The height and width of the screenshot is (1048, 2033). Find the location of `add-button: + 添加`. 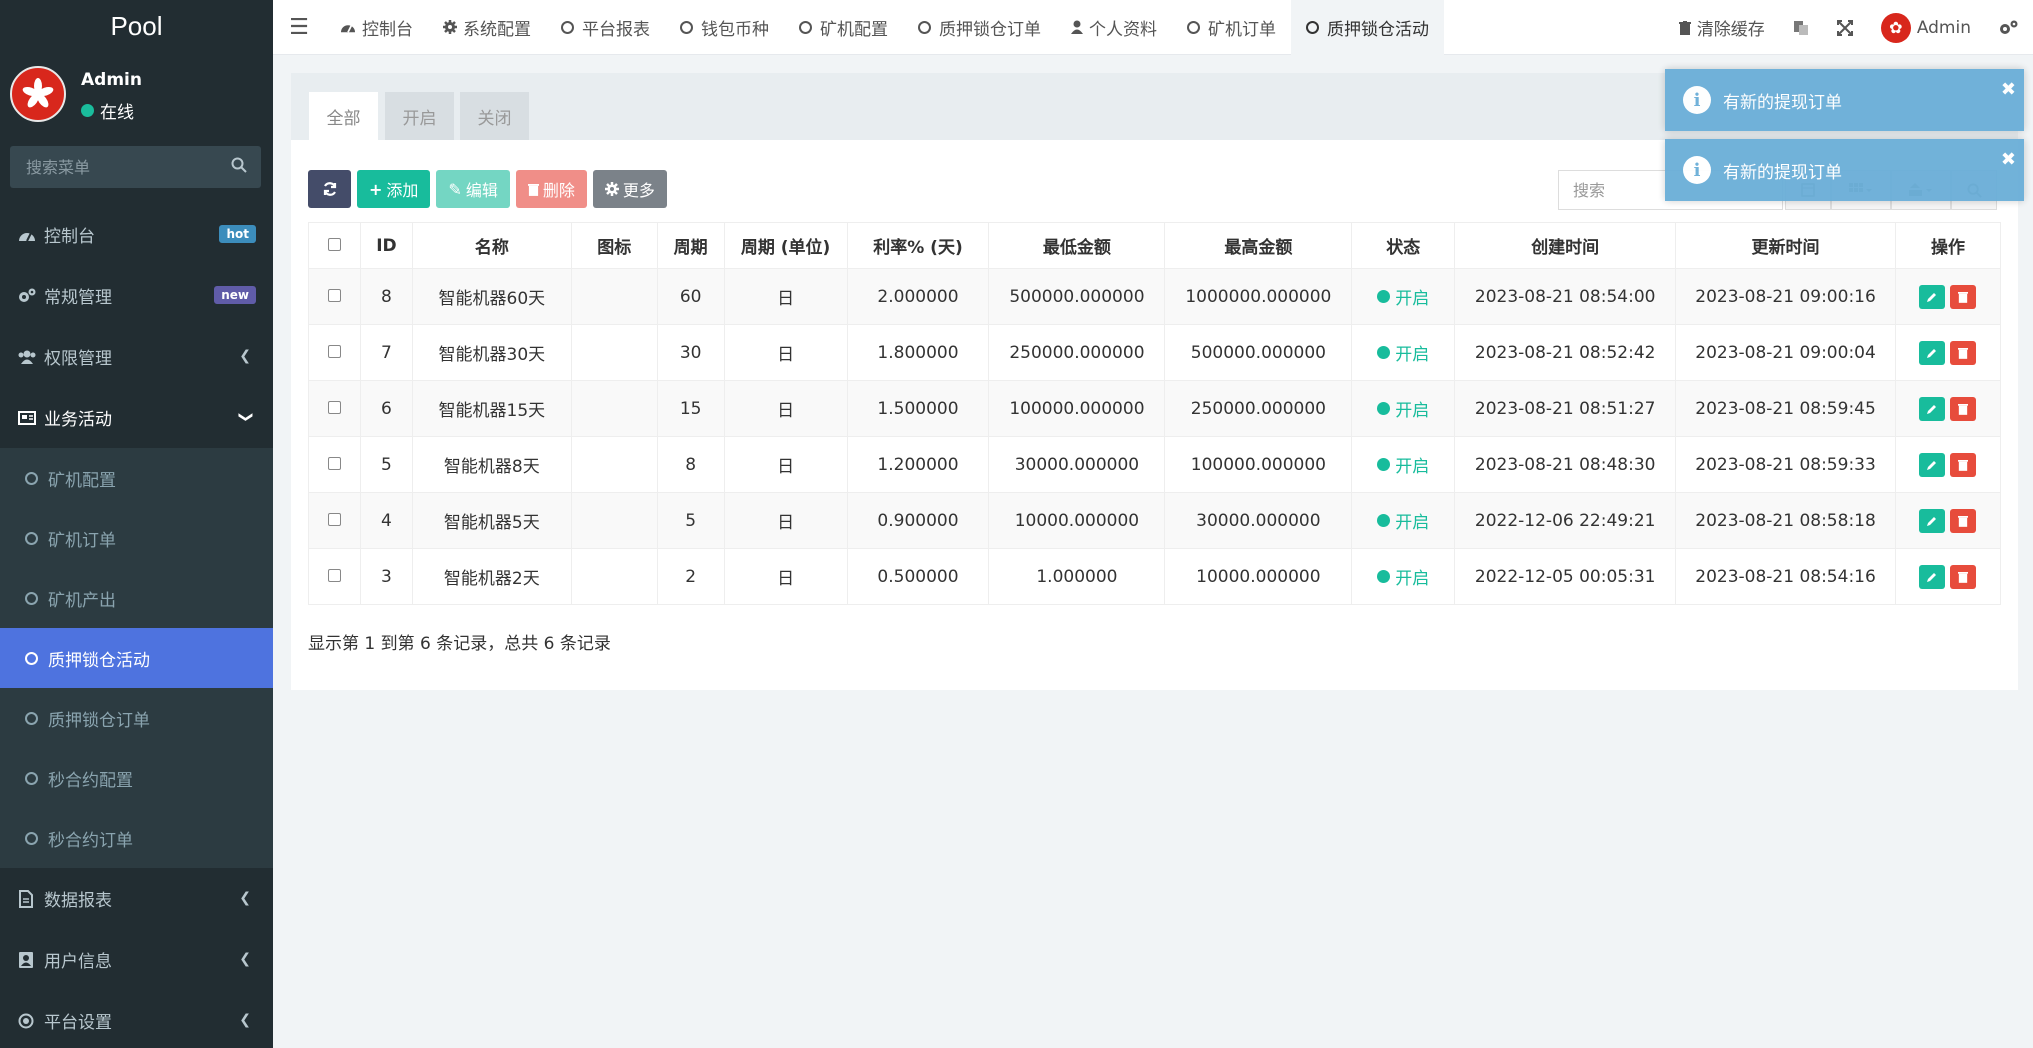

add-button: + 添加 is located at coordinates (394, 189).